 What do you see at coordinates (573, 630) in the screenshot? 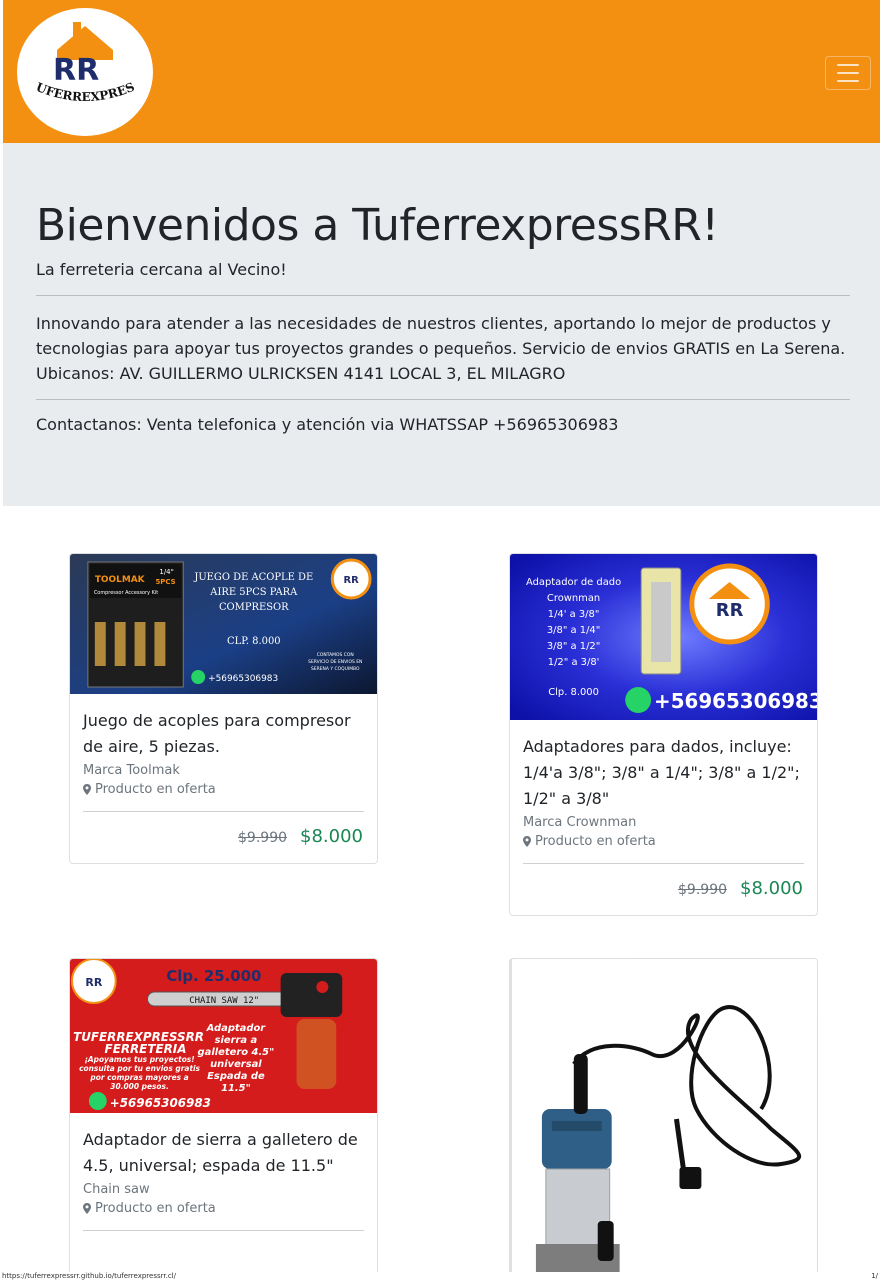
I see `svg-text: 3/8" a 1/4"` at bounding box center [573, 630].